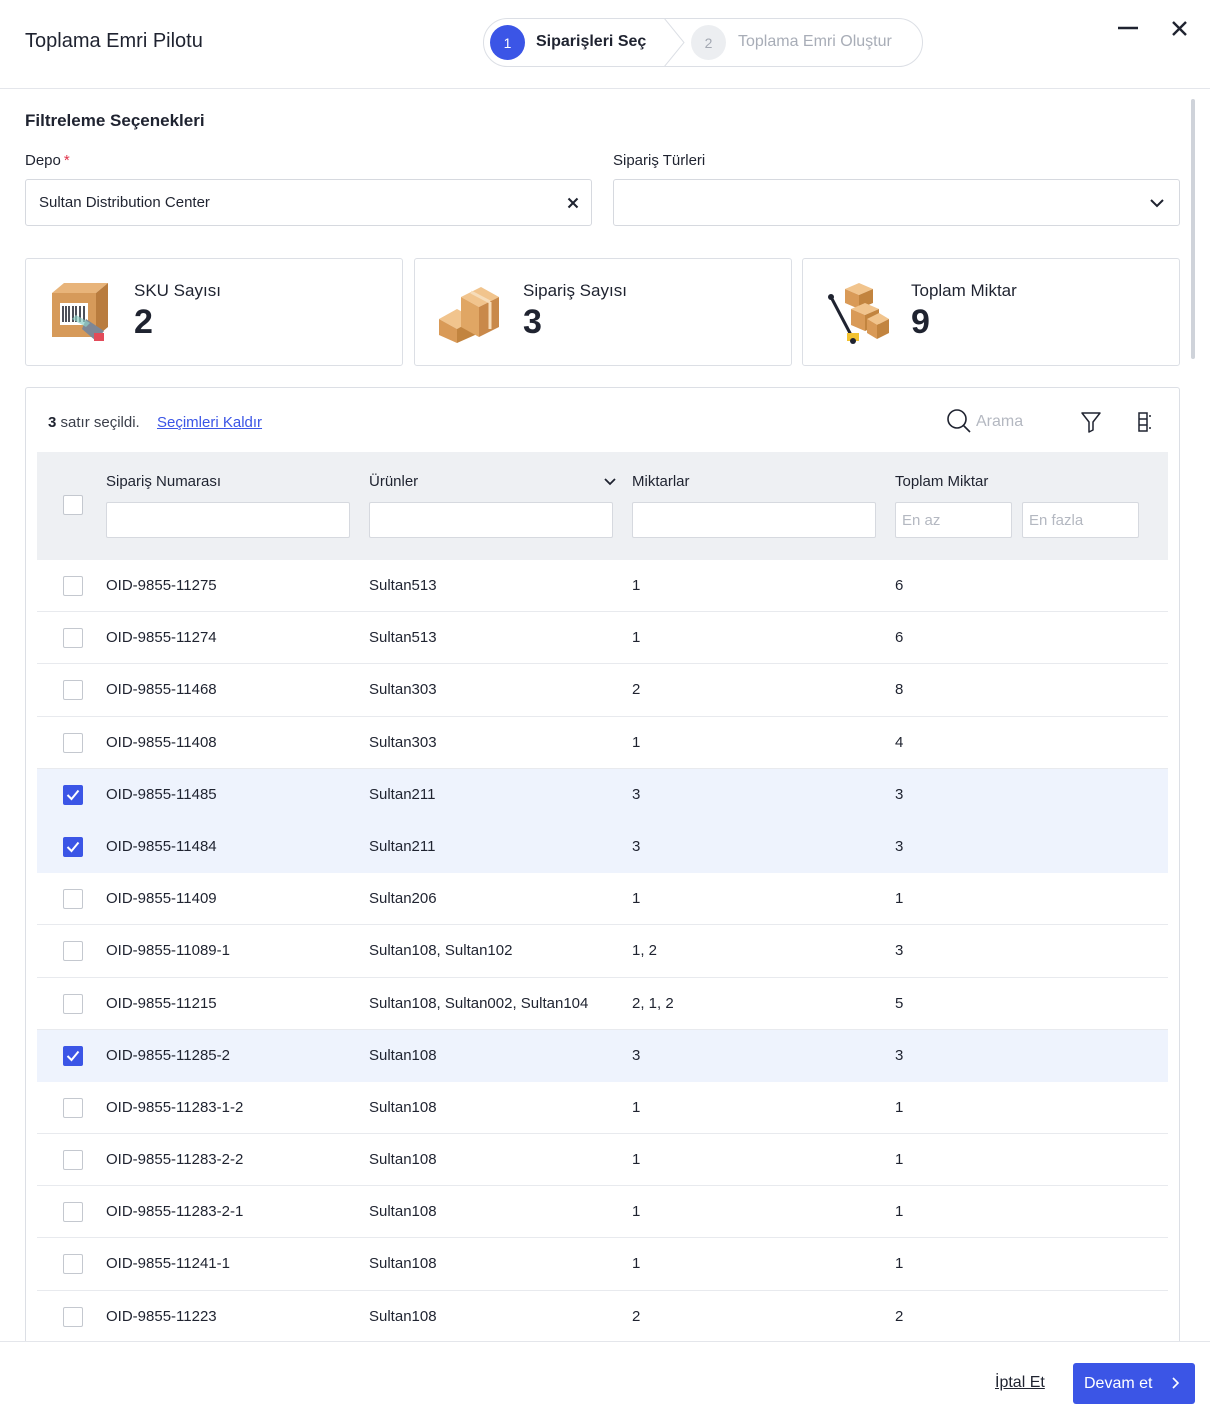  What do you see at coordinates (1020, 1383) in the screenshot?
I see `cancel-button: İptal Et` at bounding box center [1020, 1383].